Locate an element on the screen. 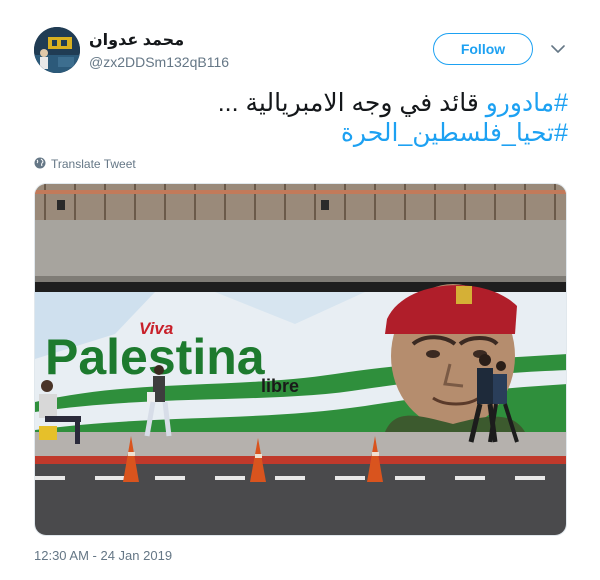  author-name: محمد عدوان is located at coordinates (136, 40).